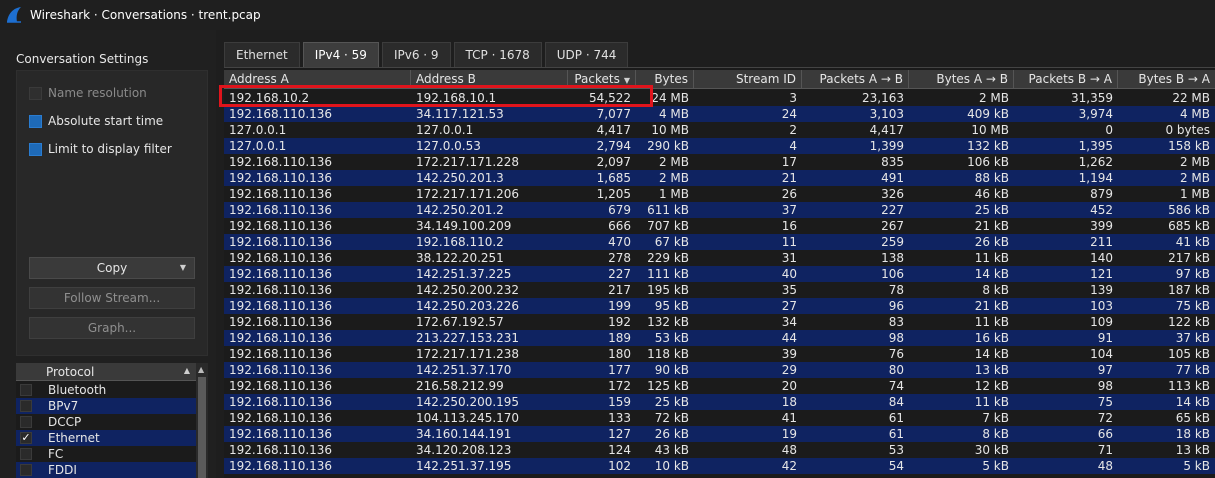  What do you see at coordinates (82, 59) in the screenshot?
I see `settings-heading: Conversation Settings` at bounding box center [82, 59].